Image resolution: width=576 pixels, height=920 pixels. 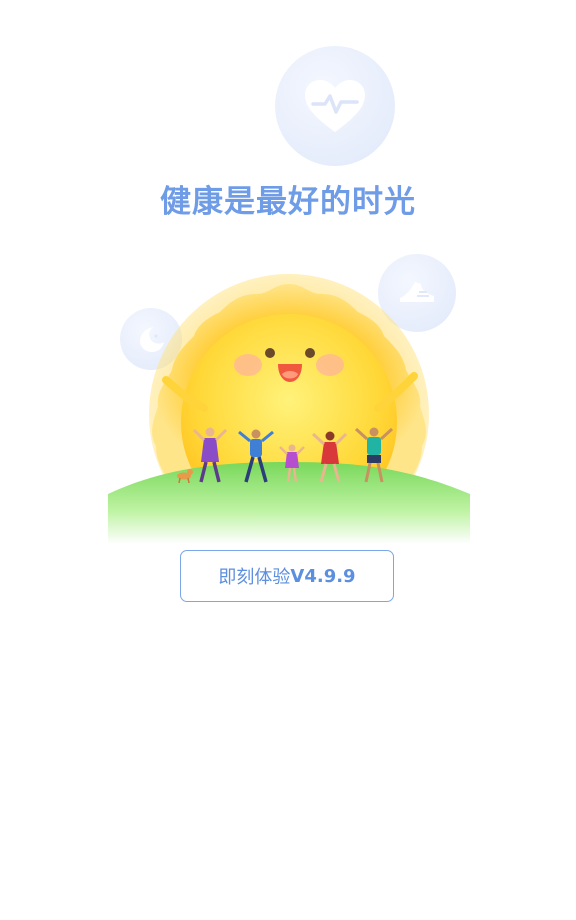 I want to click on start-experience-button: 即刻体验 V4.9.9, so click(x=287, y=576).